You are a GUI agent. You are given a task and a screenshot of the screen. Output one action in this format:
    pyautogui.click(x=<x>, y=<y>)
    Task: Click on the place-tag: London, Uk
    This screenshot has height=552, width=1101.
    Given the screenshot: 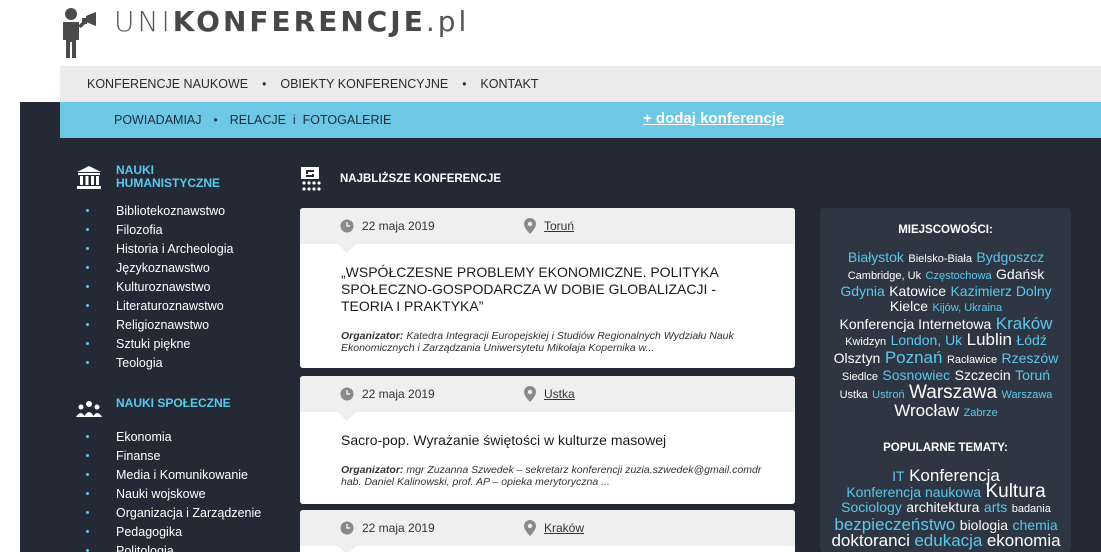 What is the action you would take?
    pyautogui.click(x=927, y=340)
    